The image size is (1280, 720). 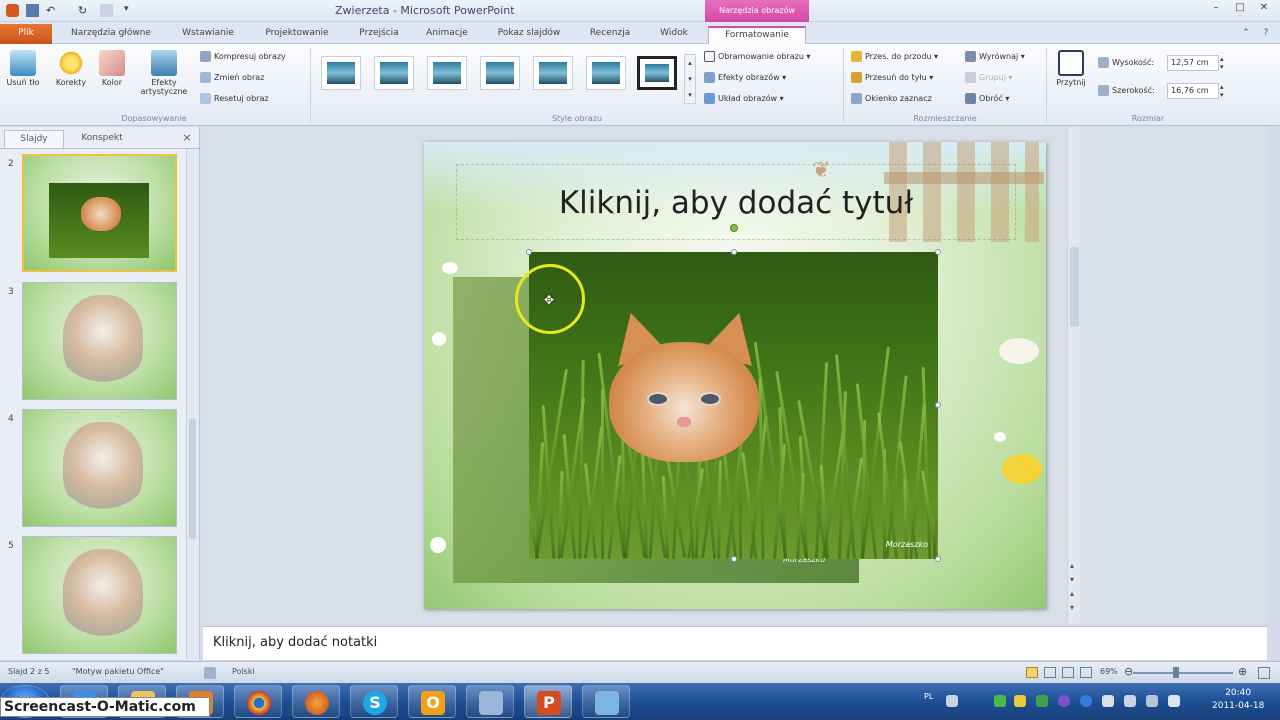 I want to click on taskbar-app-firefox, so click(x=316, y=701).